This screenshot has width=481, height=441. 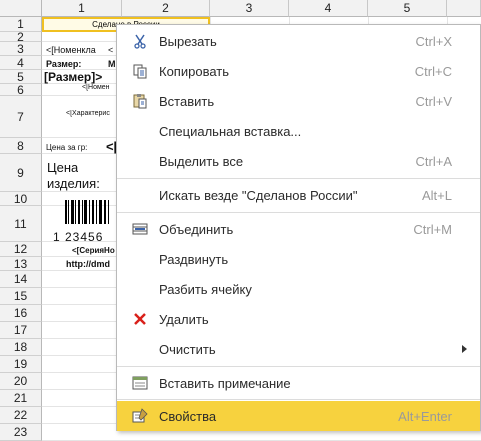 I want to click on row-header-18: 18, so click(x=21, y=347).